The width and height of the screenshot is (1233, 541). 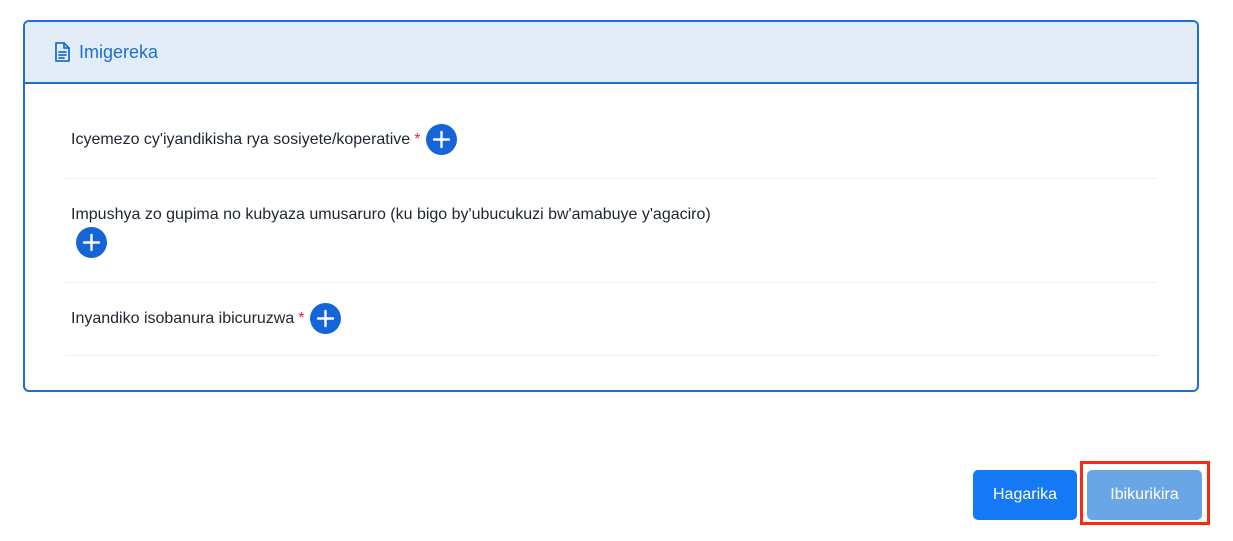 What do you see at coordinates (1025, 495) in the screenshot?
I see `cancel-button: Hagarika` at bounding box center [1025, 495].